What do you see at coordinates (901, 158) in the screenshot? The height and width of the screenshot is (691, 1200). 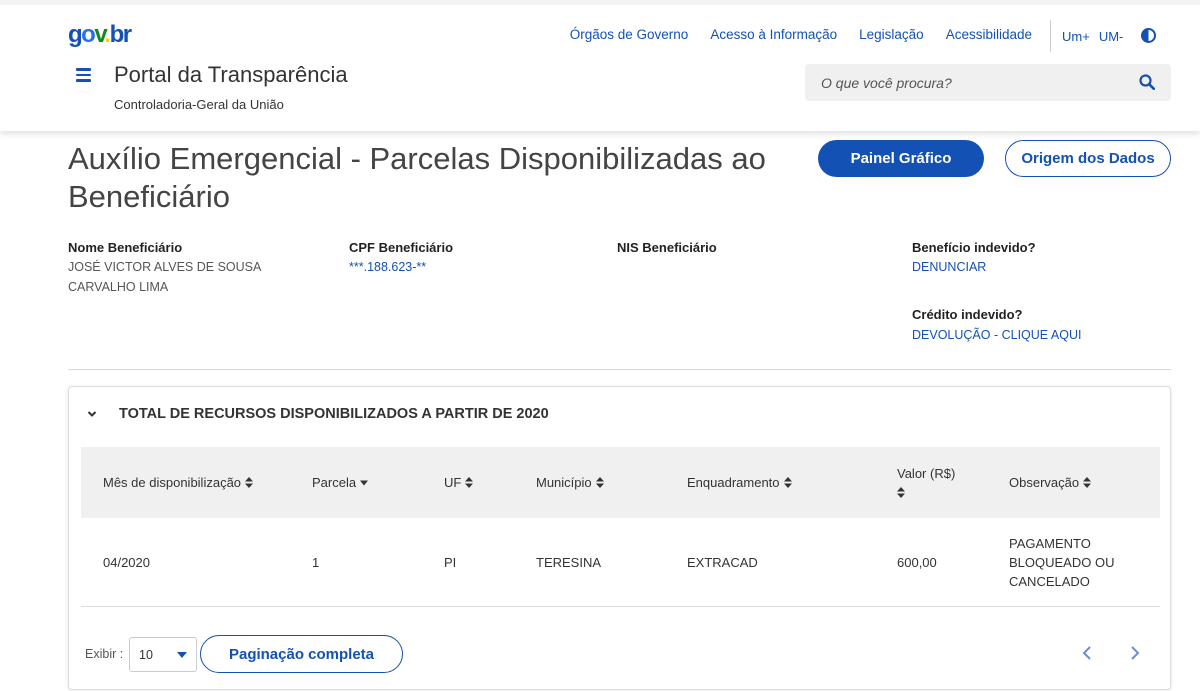 I see `painel-grafico-button: Painel Gráfico` at bounding box center [901, 158].